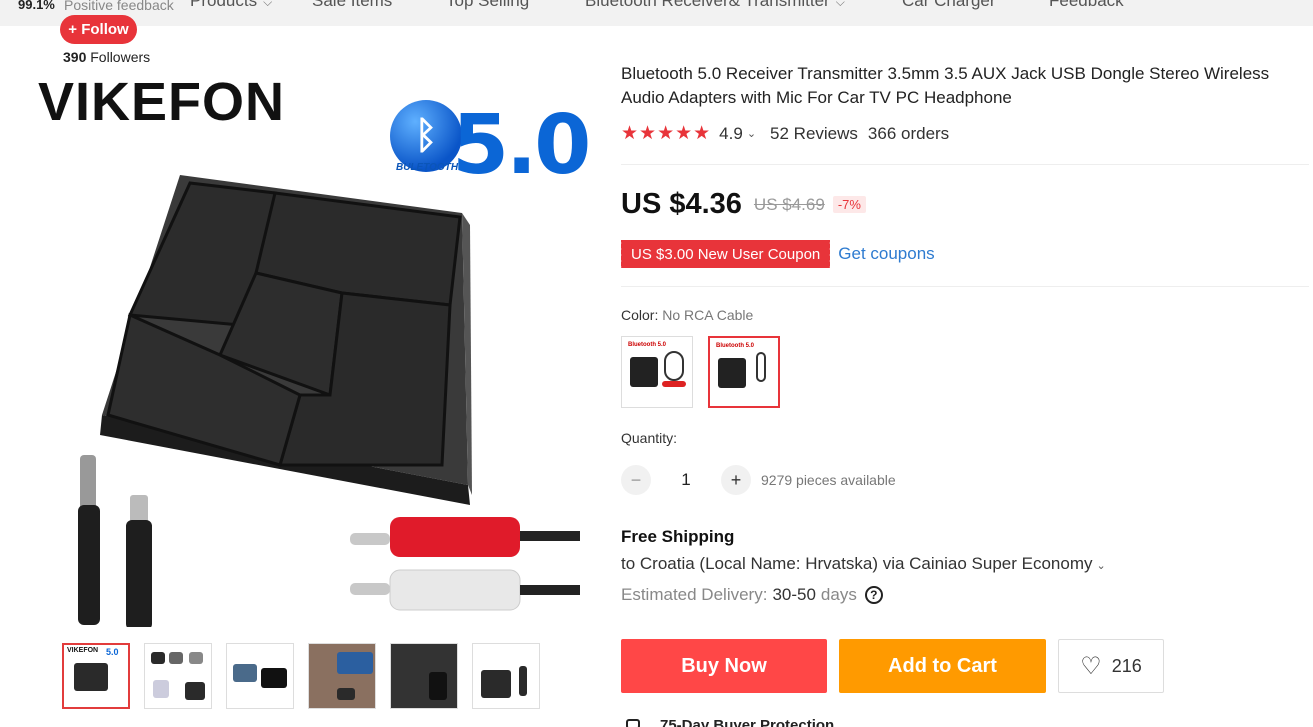 The width and height of the screenshot is (1313, 727). I want to click on color-swatch-no-rca: Bluetooth 5.0, so click(744, 372).